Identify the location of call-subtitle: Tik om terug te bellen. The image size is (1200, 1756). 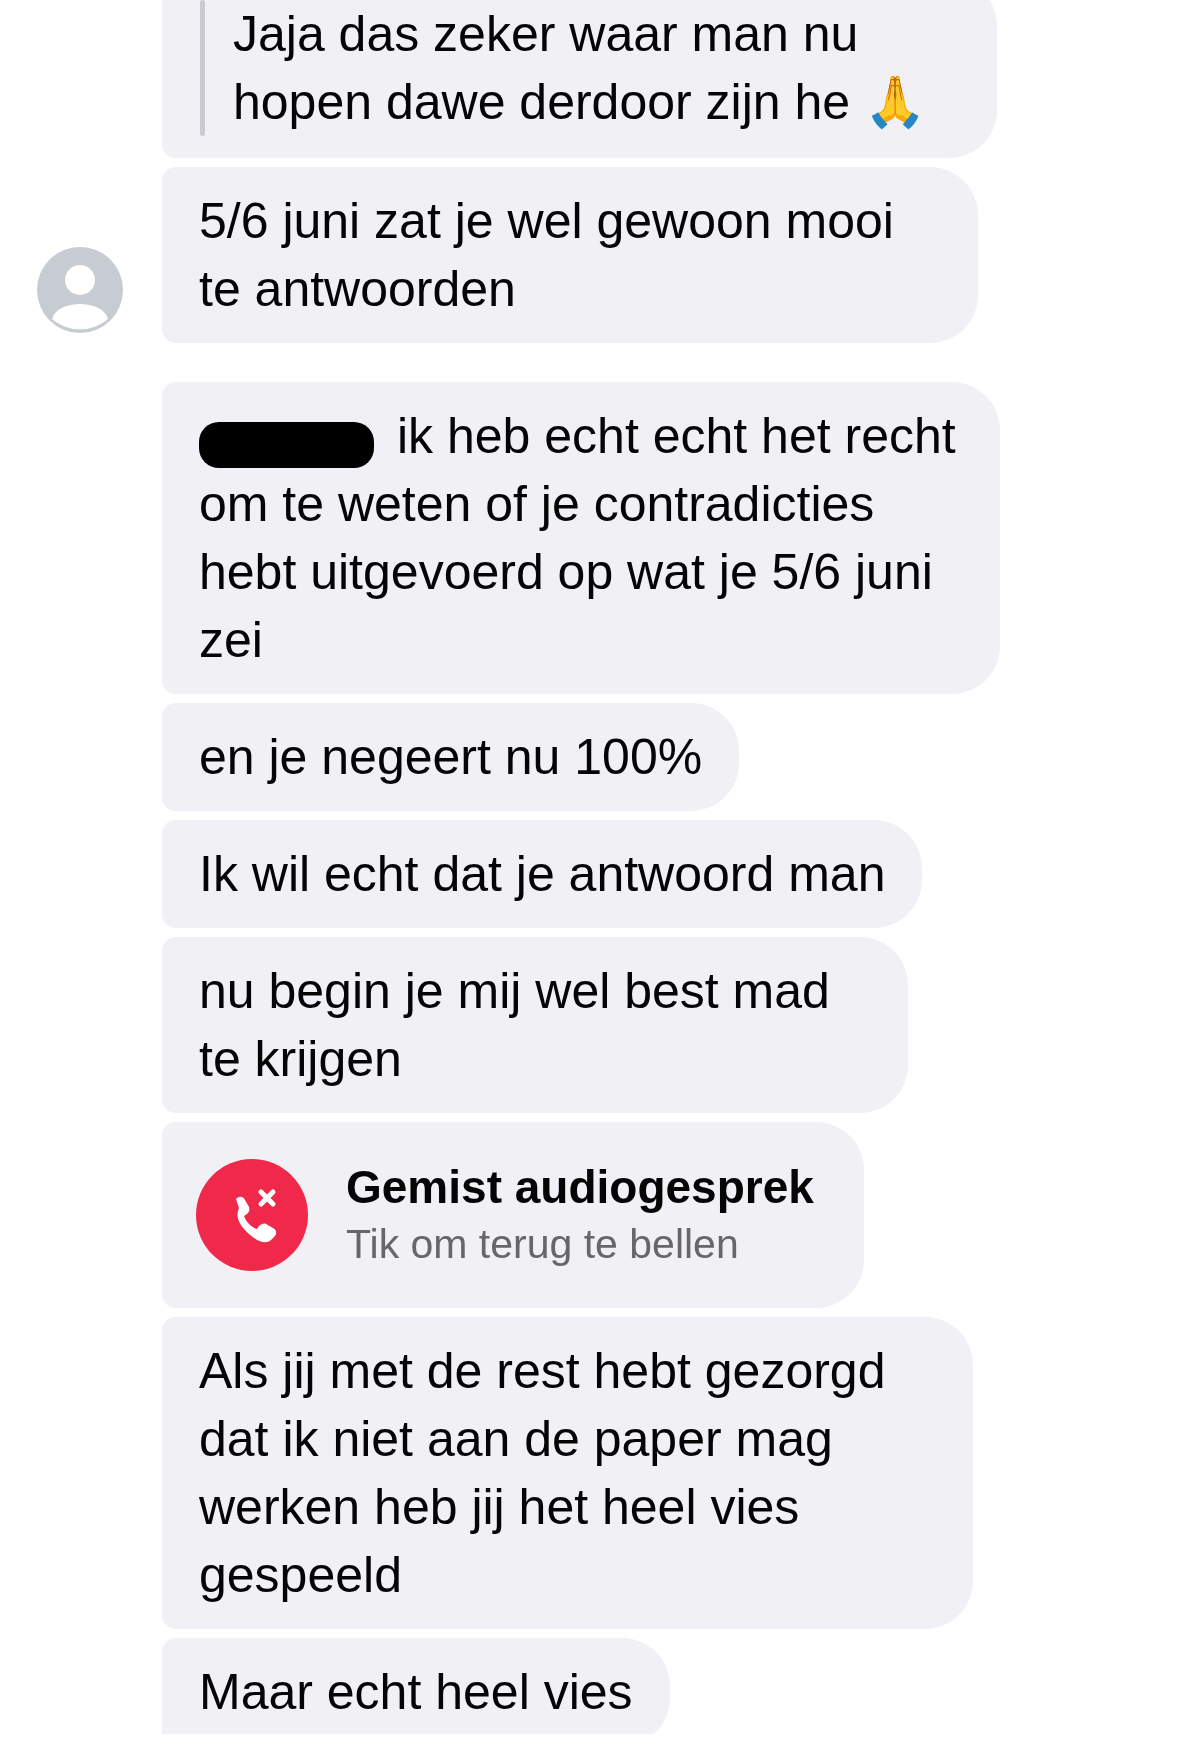
(543, 1244).